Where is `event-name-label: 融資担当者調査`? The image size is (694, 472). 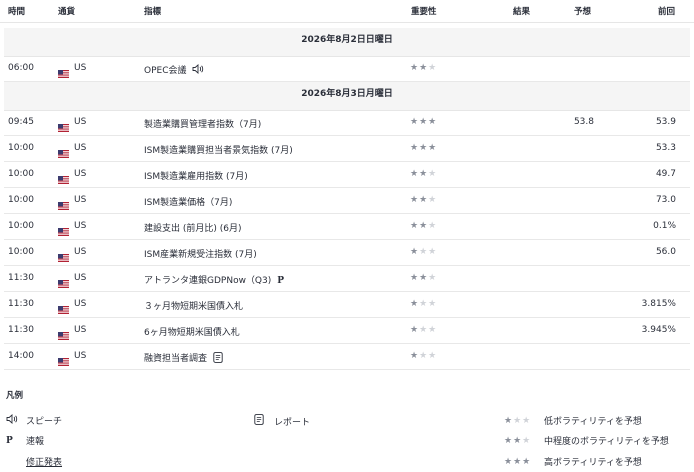
event-name-label: 融資担当者調査 is located at coordinates (176, 359).